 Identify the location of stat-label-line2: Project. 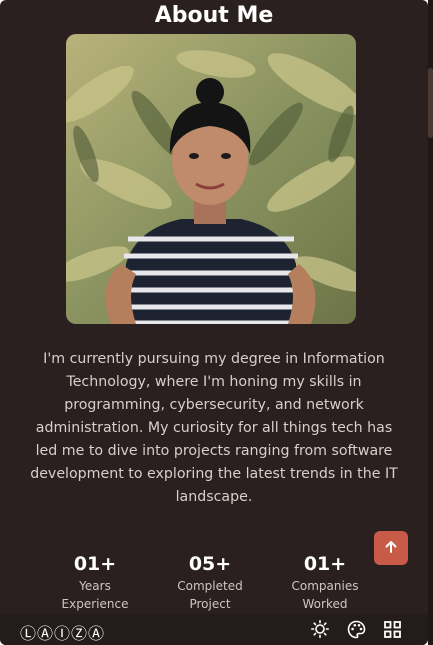
(210, 604).